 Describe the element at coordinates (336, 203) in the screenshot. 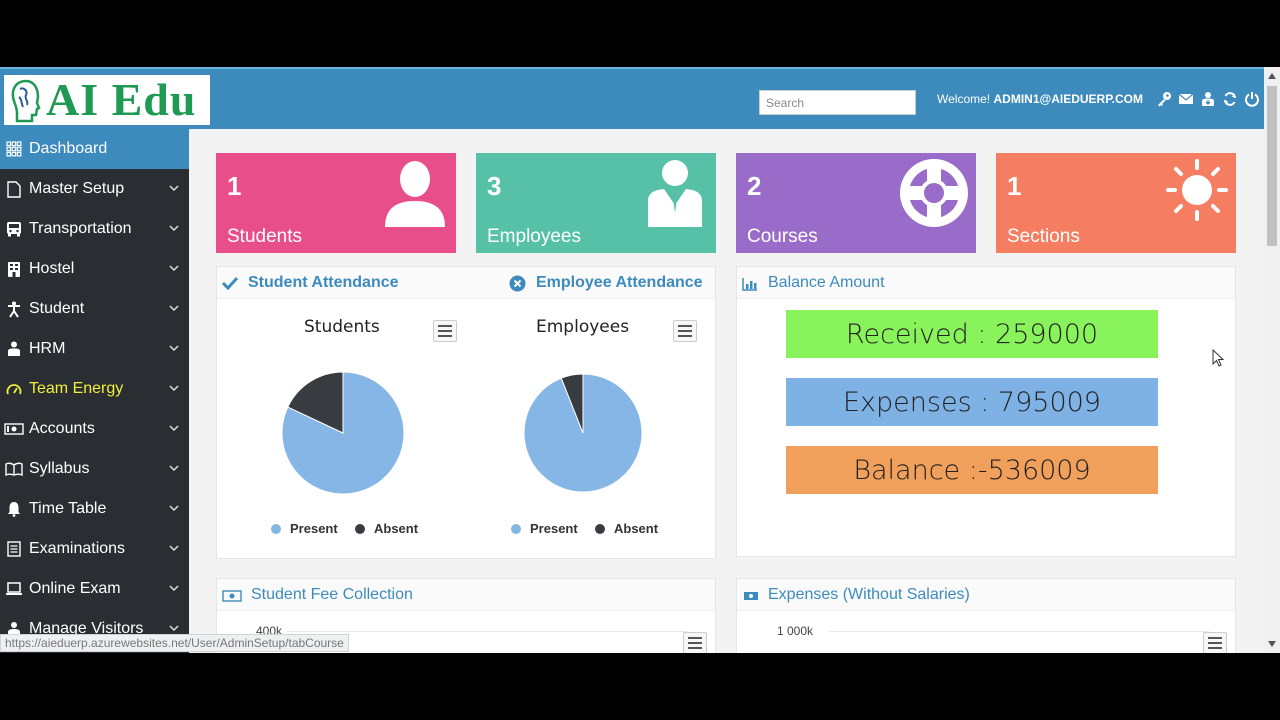

I see `tile-students: 1 Students` at that location.